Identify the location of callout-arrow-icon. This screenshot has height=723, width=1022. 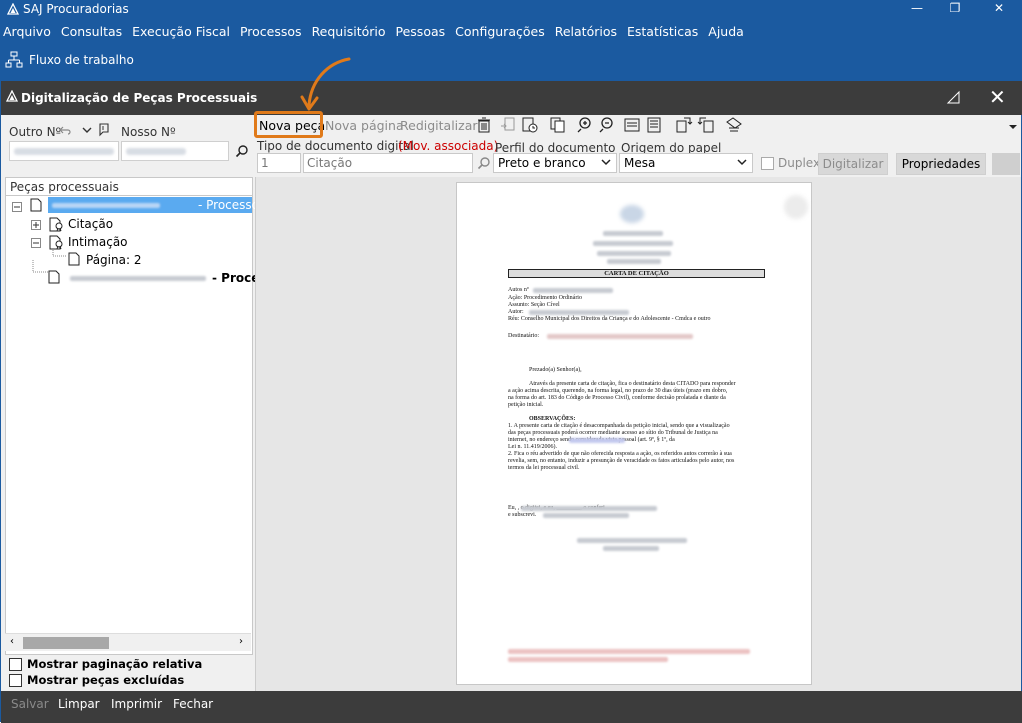
(325, 84).